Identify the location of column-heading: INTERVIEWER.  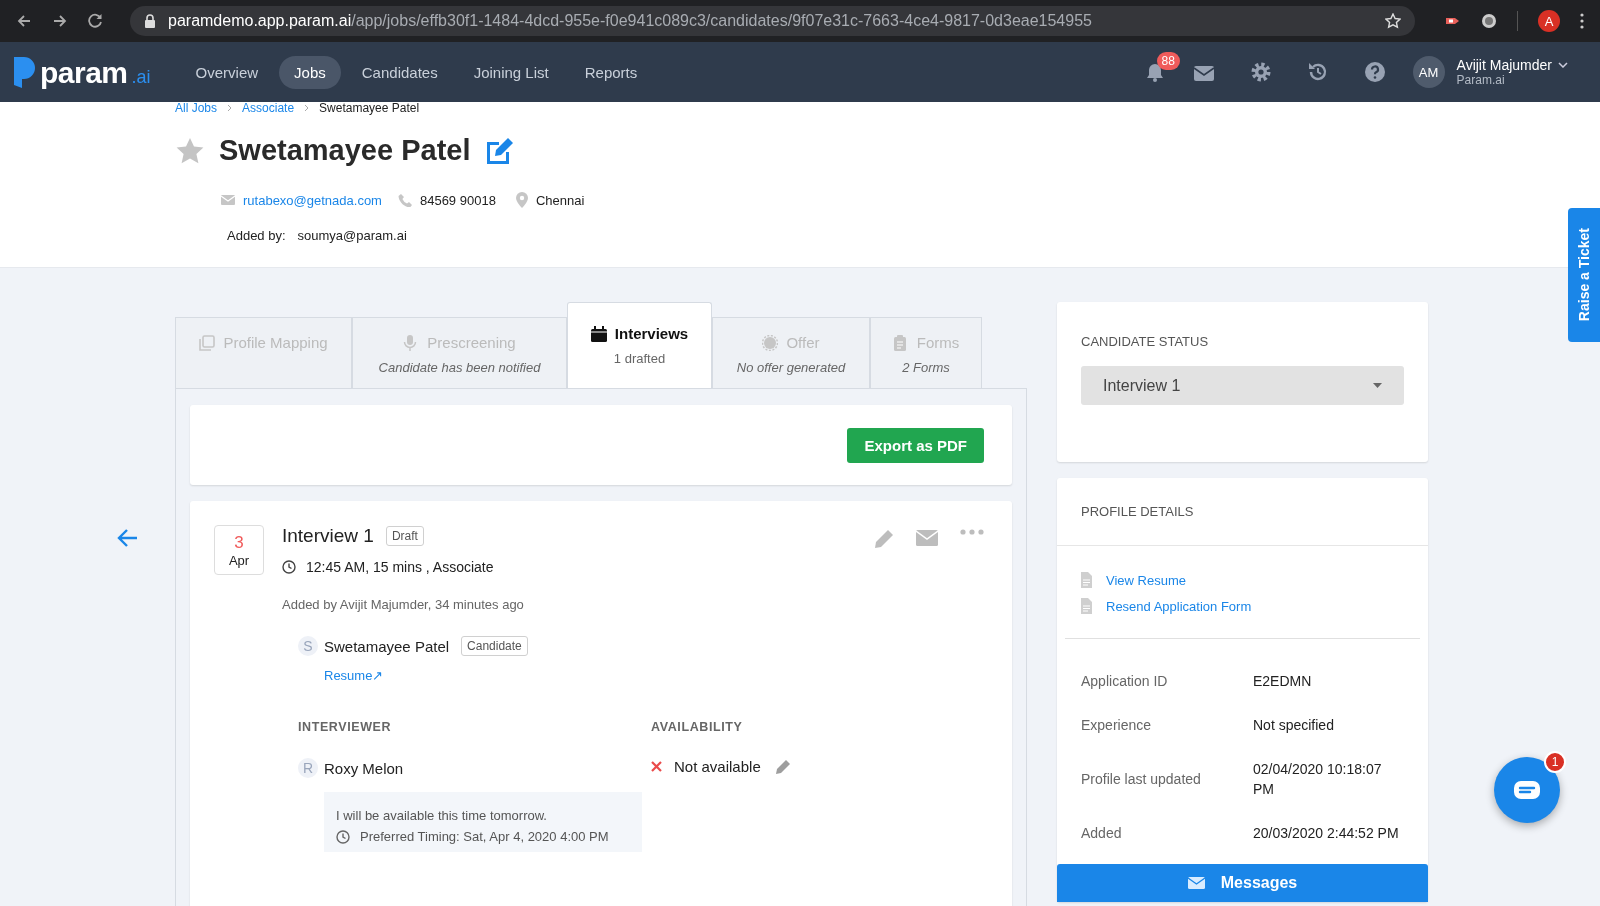
(345, 727).